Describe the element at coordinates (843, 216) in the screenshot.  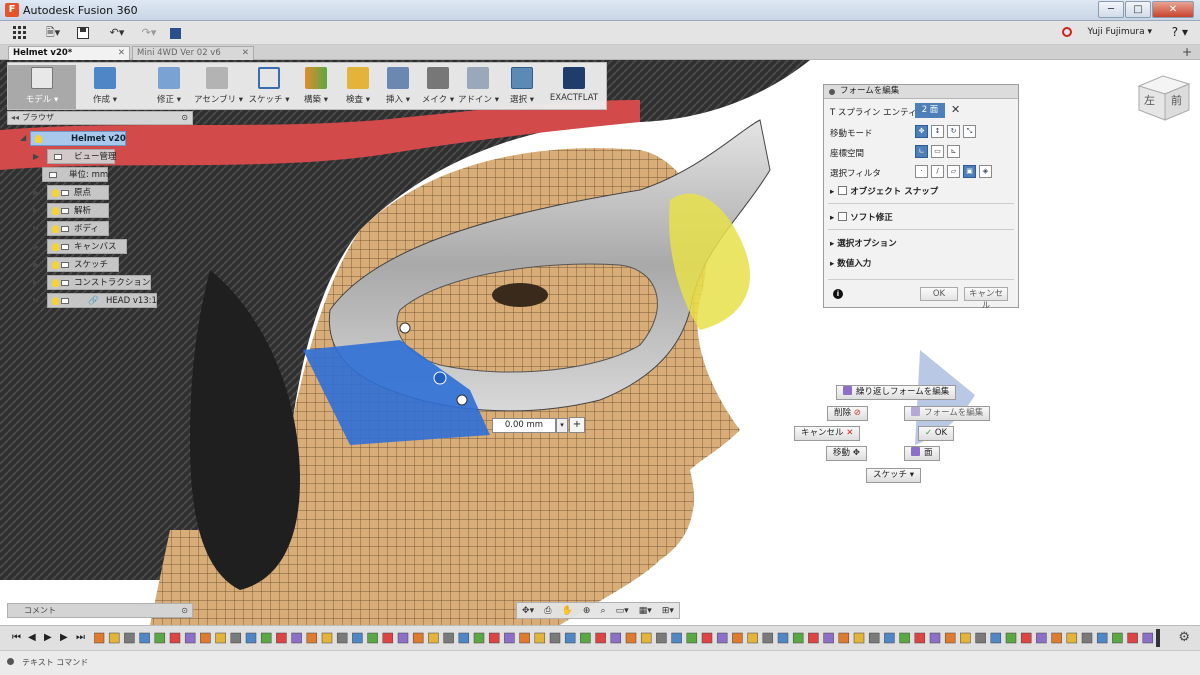
I see `soft-modification-checkbox` at that location.